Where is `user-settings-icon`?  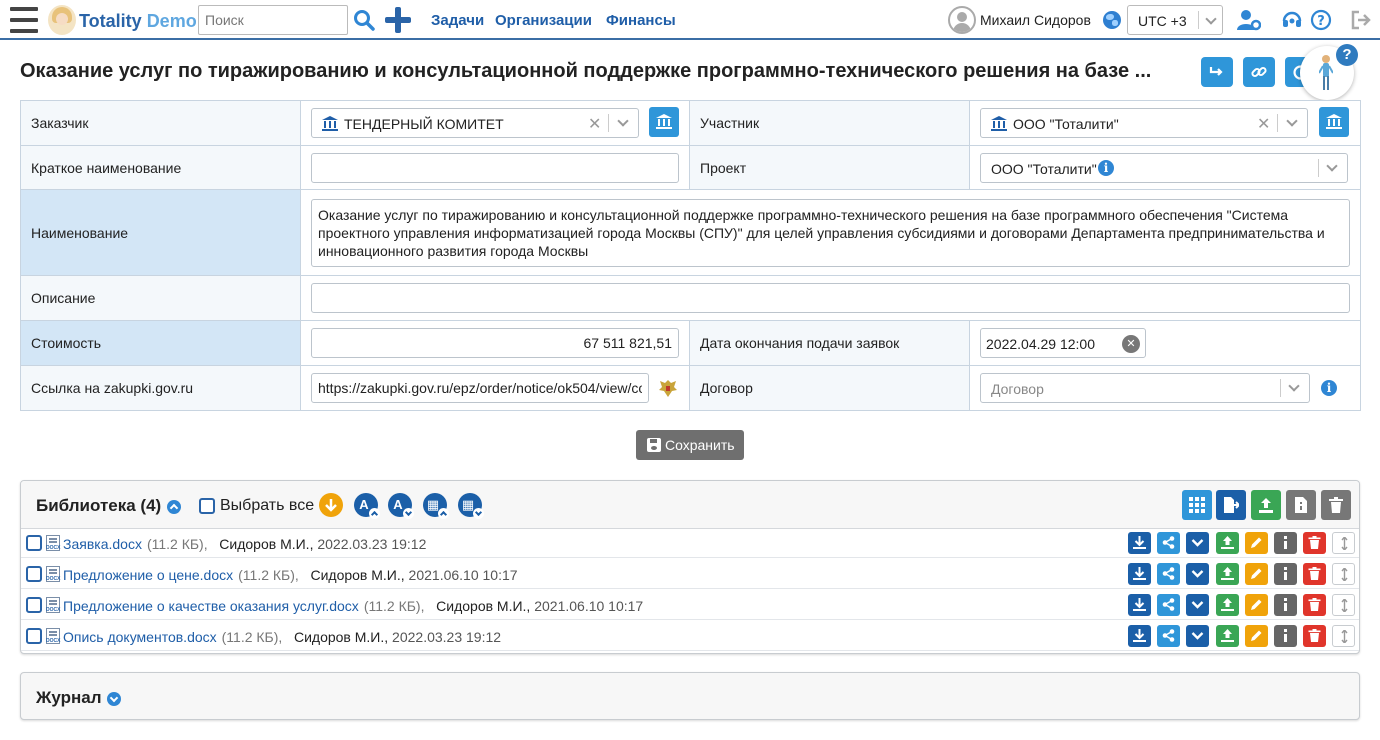 user-settings-icon is located at coordinates (1249, 20).